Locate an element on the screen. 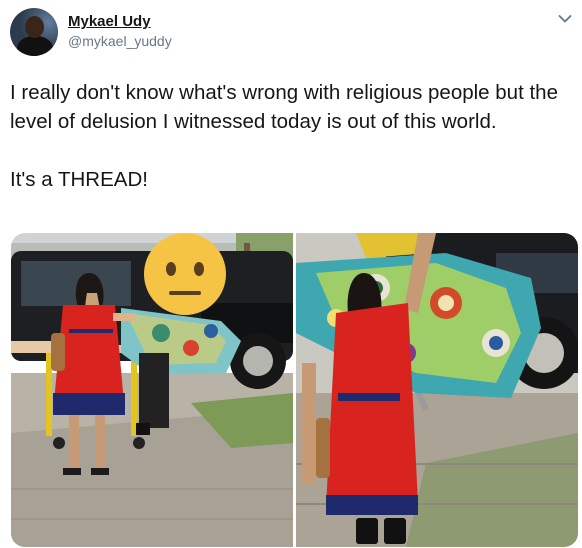  user-info: Mykael Udy @mykael_yuddy is located at coordinates (120, 31).